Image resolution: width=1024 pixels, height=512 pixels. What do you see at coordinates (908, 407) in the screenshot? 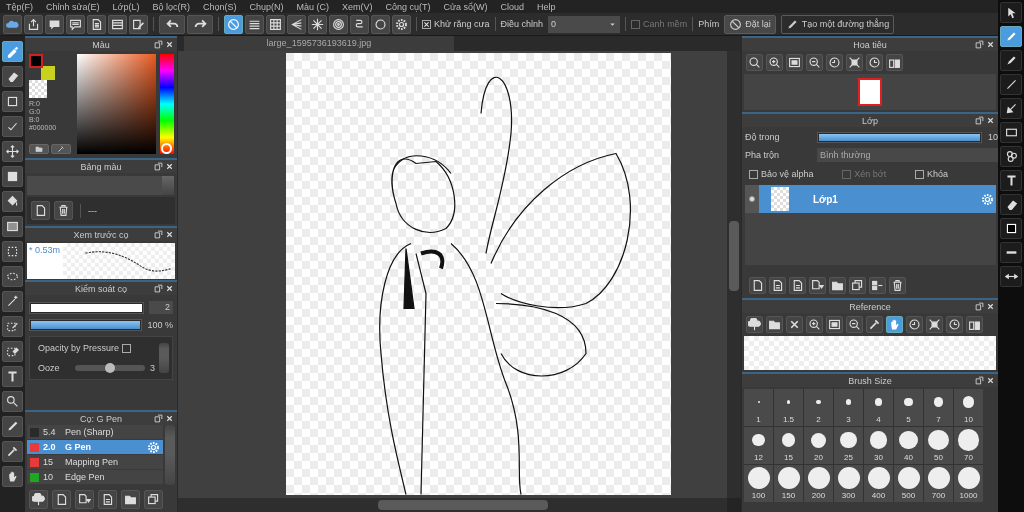
I see `brush-size-option: 5` at bounding box center [908, 407].